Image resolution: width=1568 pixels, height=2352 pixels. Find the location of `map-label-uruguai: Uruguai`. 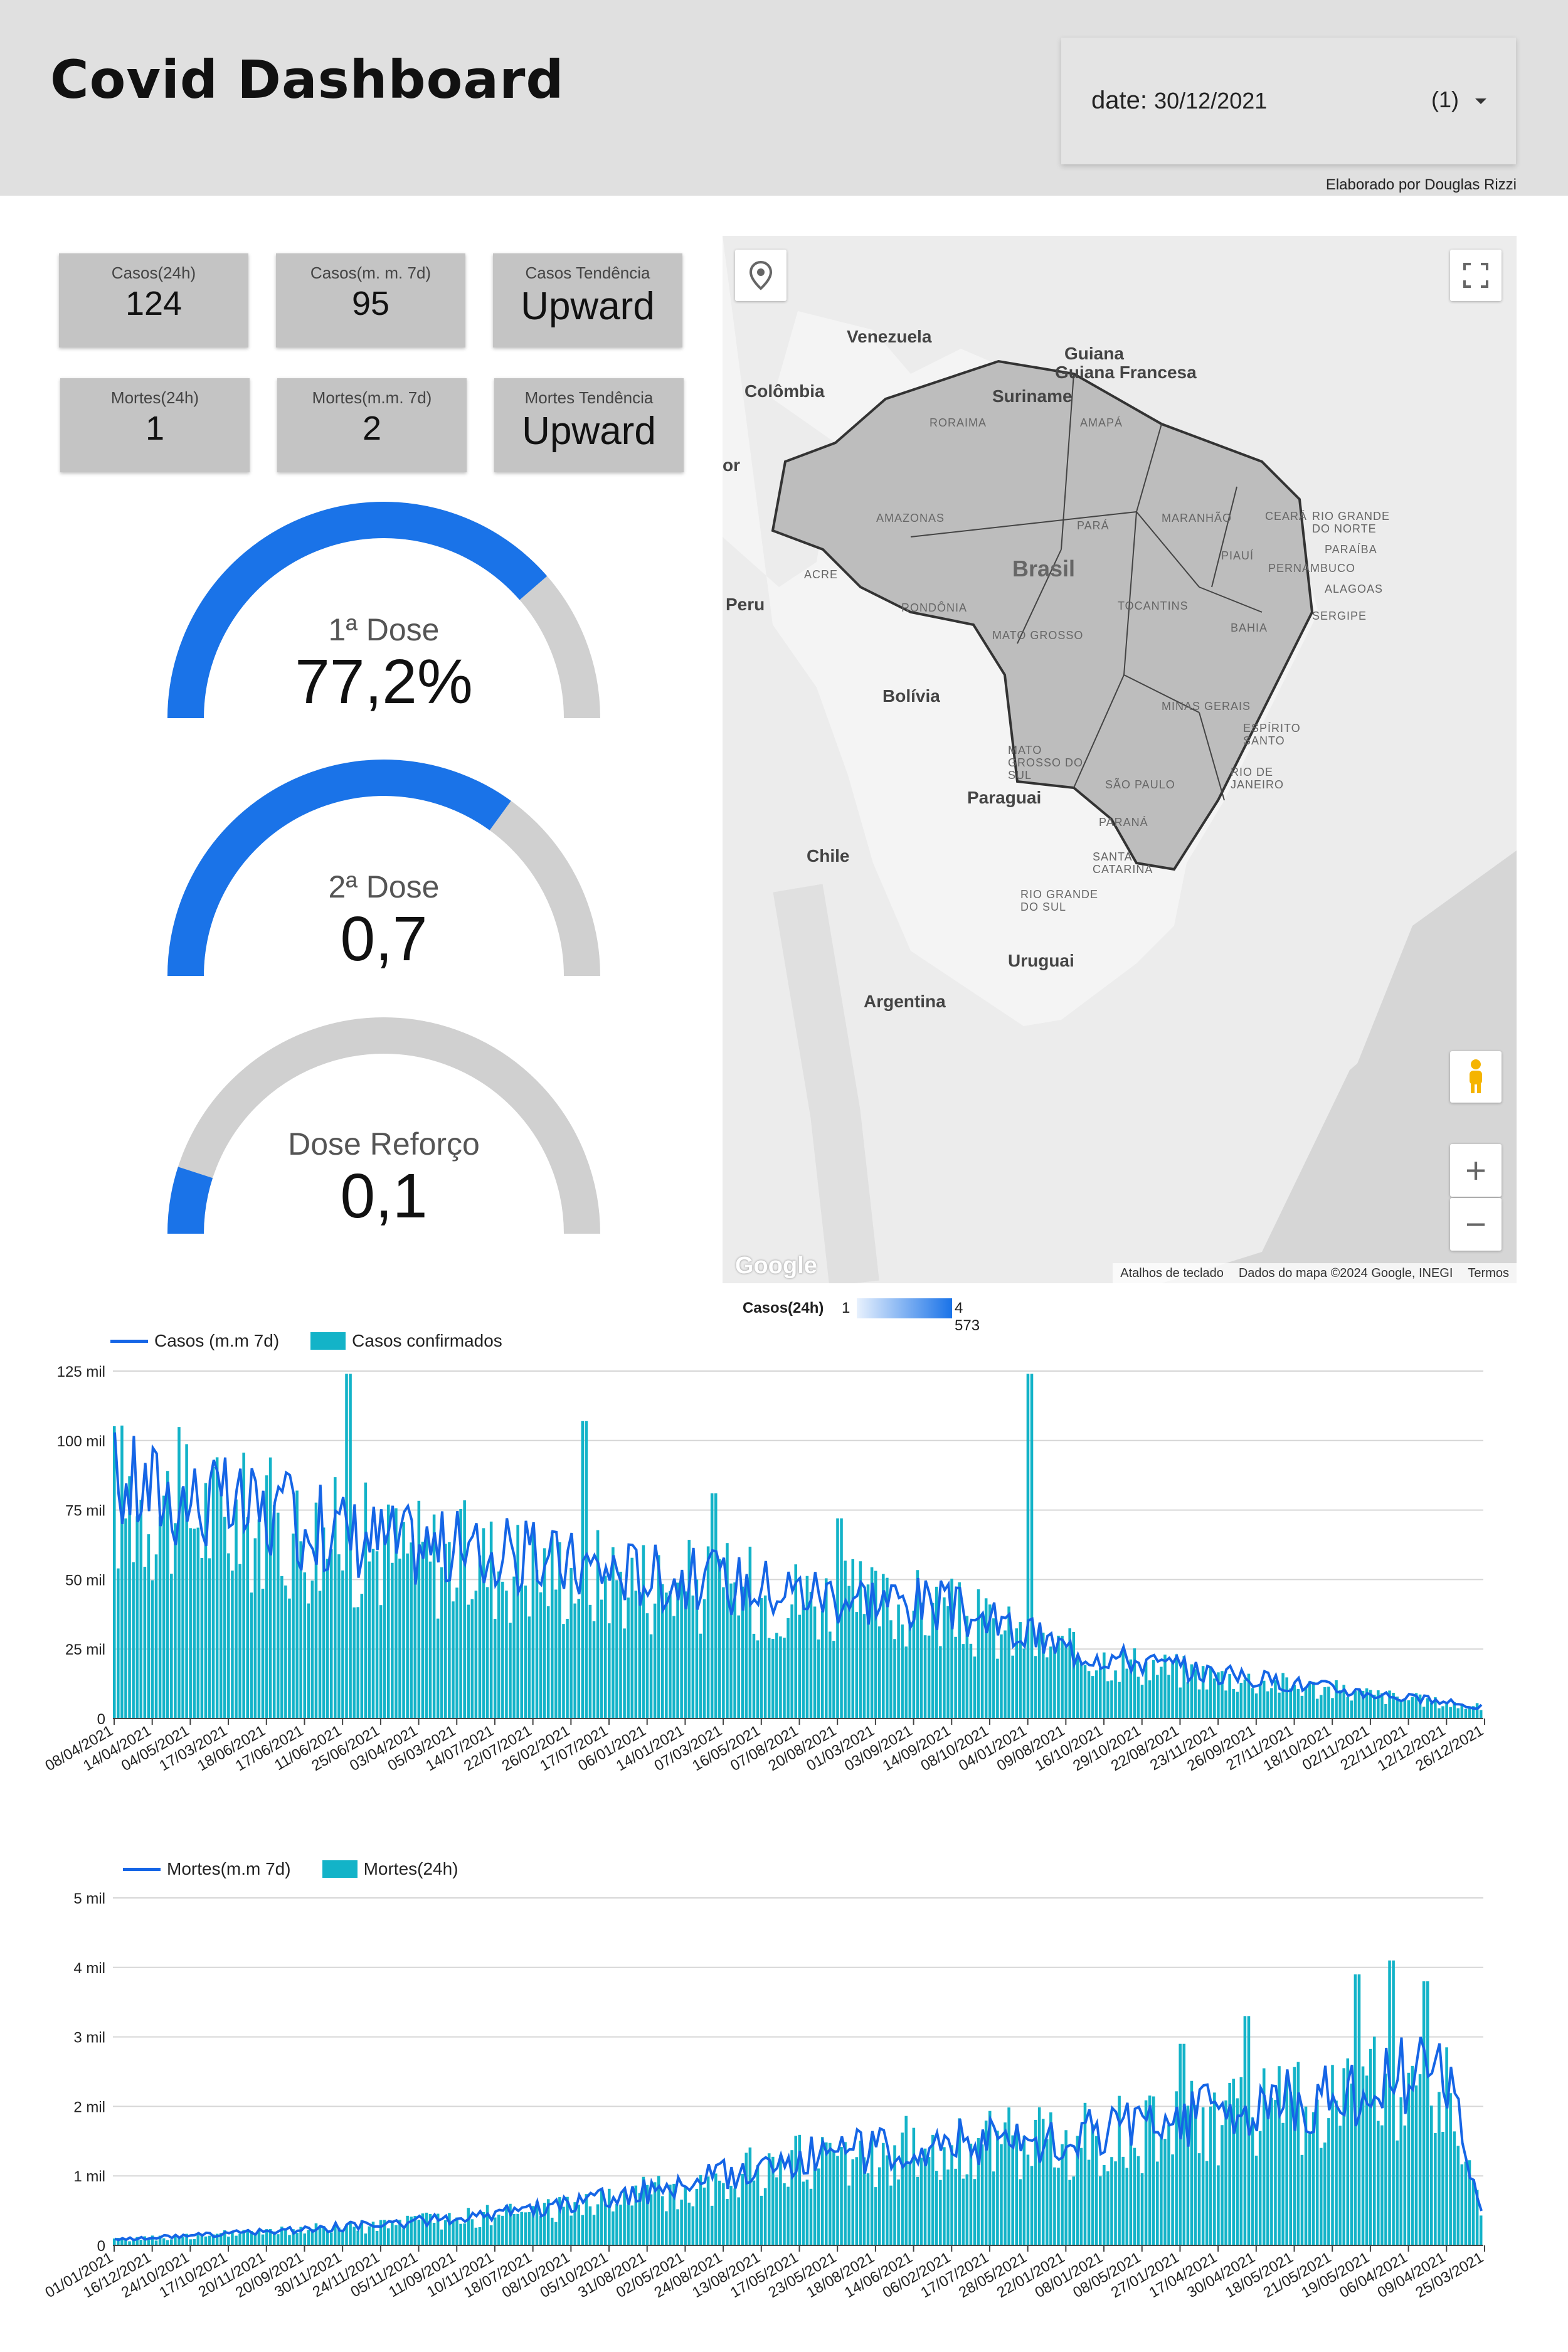

map-label-uruguai: Uruguai is located at coordinates (1041, 961).